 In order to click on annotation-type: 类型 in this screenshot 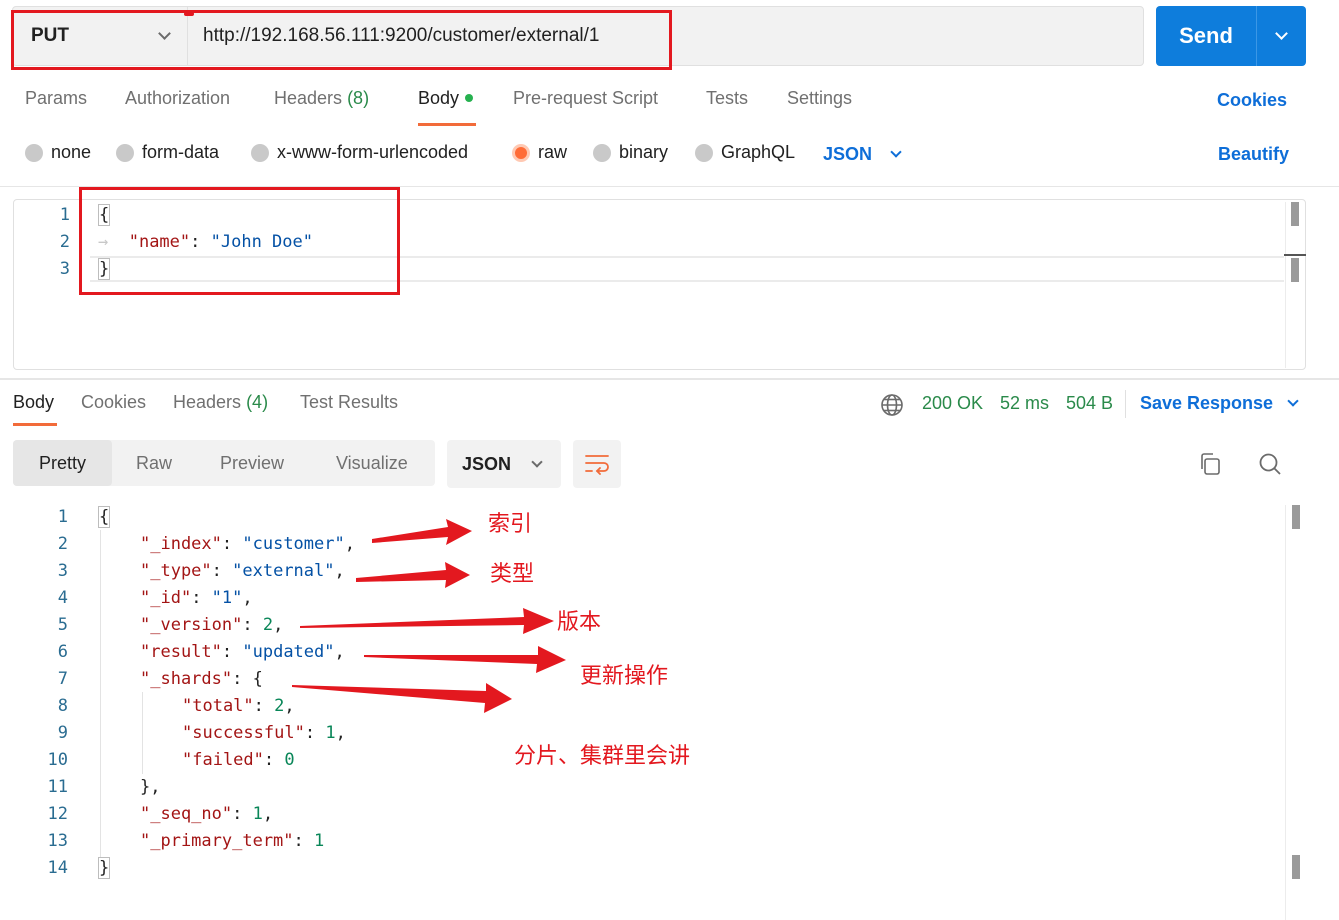, I will do `click(512, 574)`.